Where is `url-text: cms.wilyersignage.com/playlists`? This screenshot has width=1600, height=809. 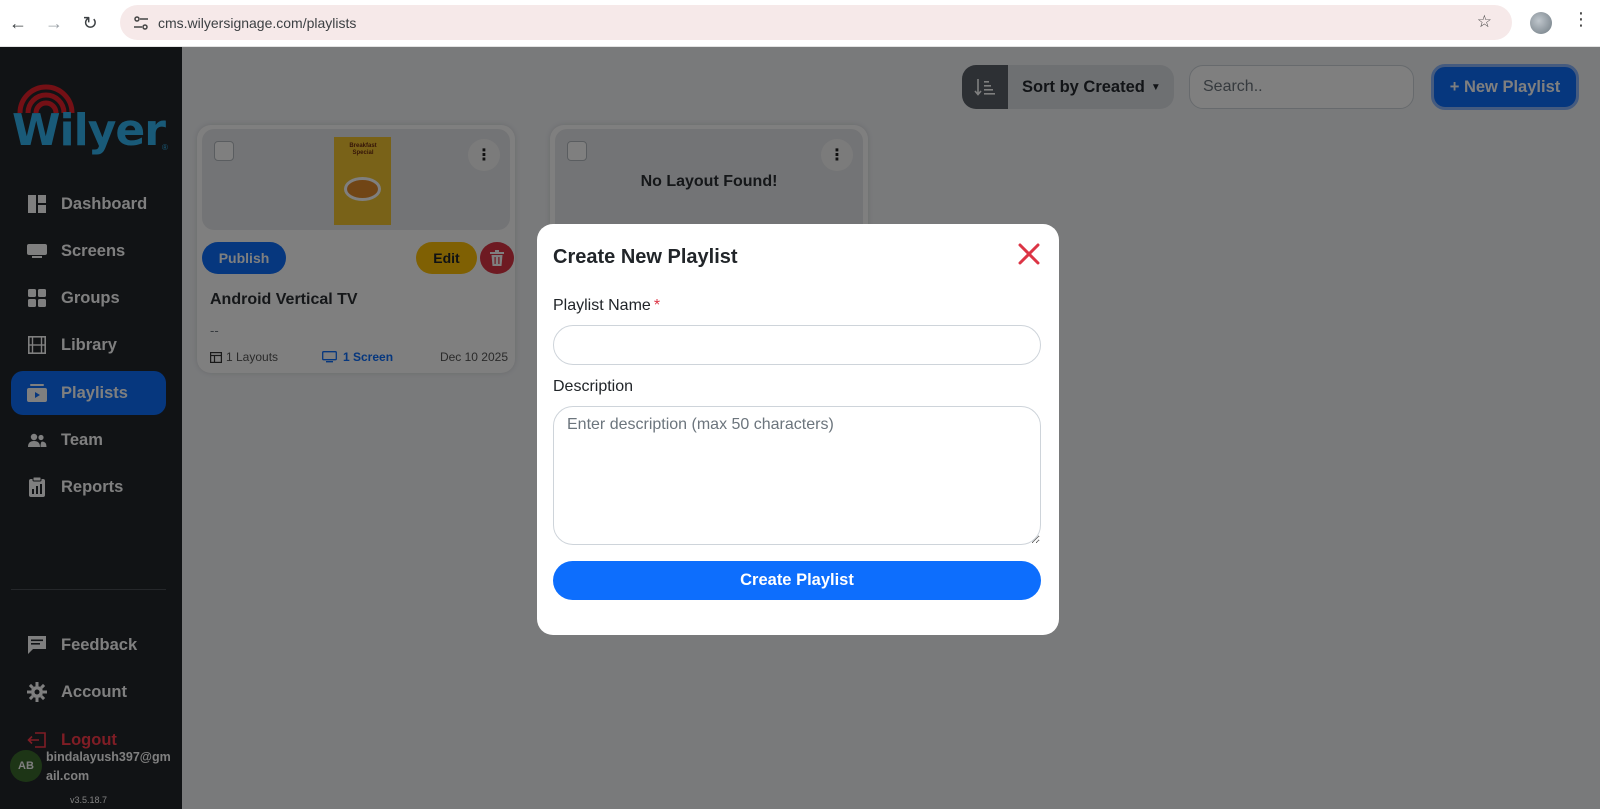 url-text: cms.wilyersignage.com/playlists is located at coordinates (257, 22).